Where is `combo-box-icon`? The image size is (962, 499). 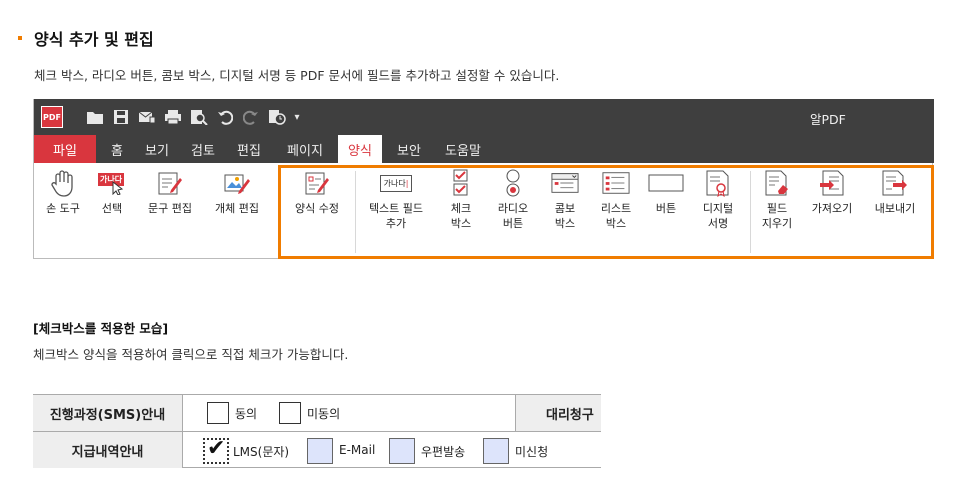 combo-box-icon is located at coordinates (565, 183).